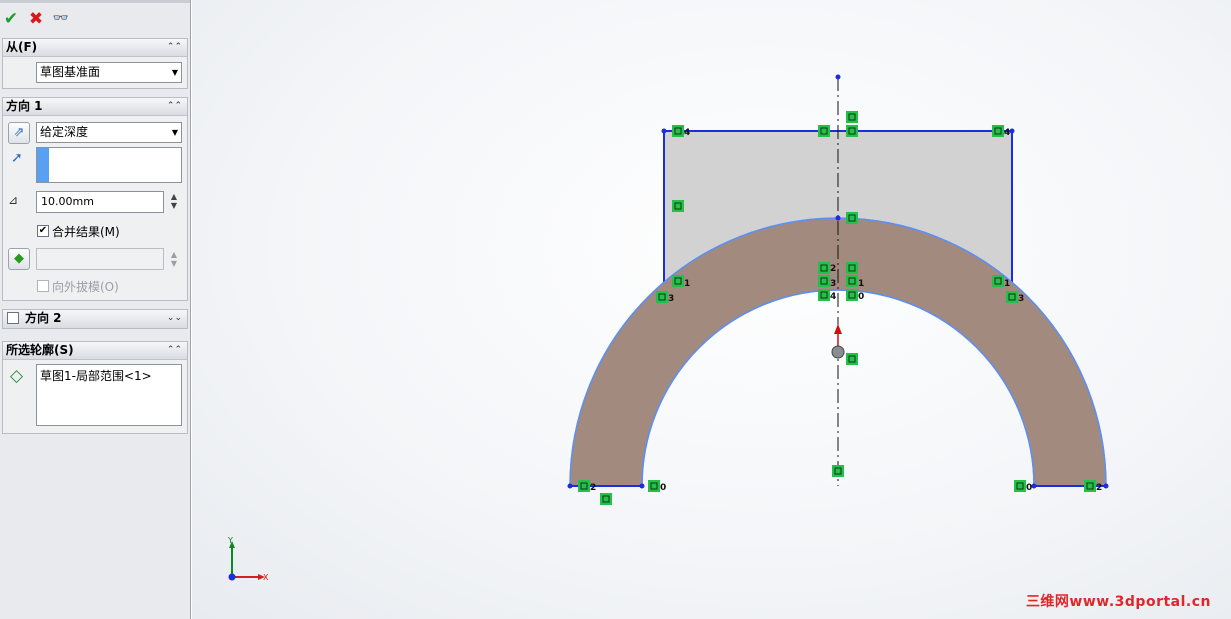  I want to click on contour-icon: ◇, so click(17, 376).